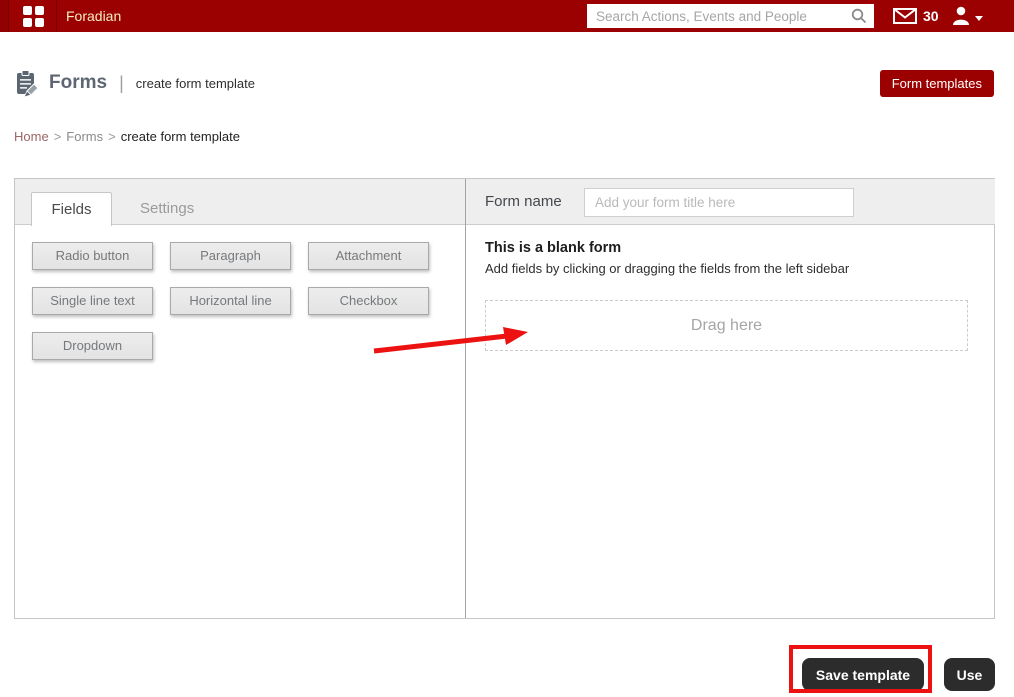  Describe the element at coordinates (240, 202) in the screenshot. I see `sidebar-tabbar: Fields Settings` at that location.